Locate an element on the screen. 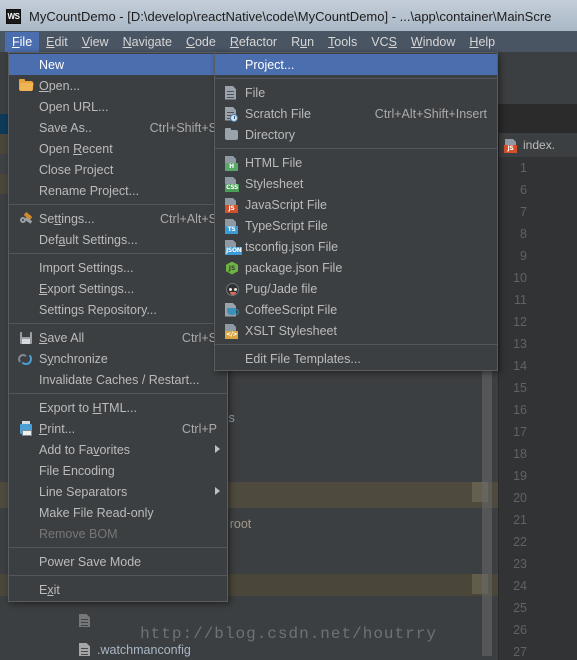  menubar-item-window: Window is located at coordinates (433, 42).